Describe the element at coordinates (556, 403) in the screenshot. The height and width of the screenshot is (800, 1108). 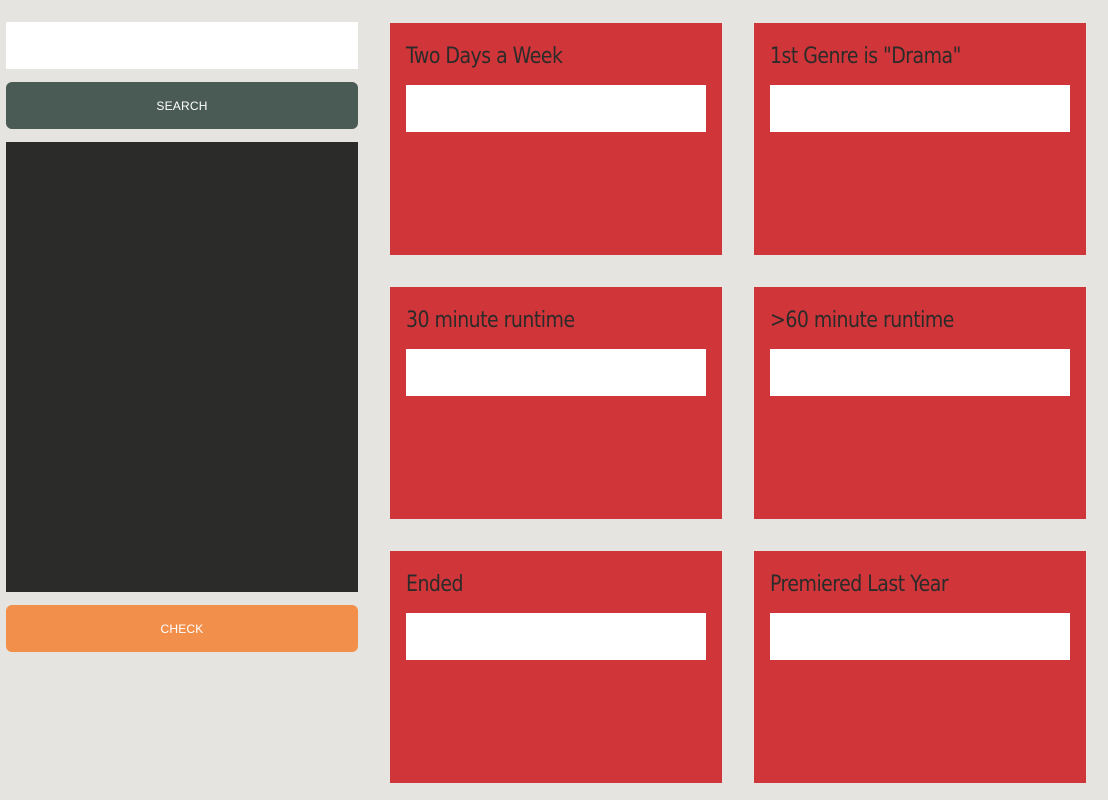
I see `criteria-card-30-minute-runtime: 30 minute runtime` at that location.